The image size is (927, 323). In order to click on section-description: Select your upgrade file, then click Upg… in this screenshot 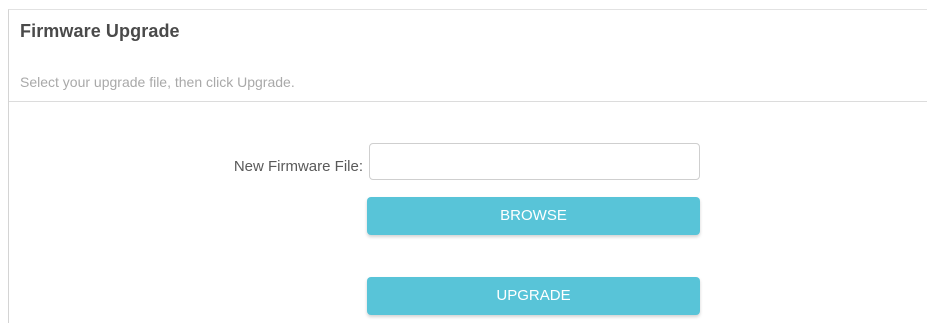, I will do `click(157, 82)`.